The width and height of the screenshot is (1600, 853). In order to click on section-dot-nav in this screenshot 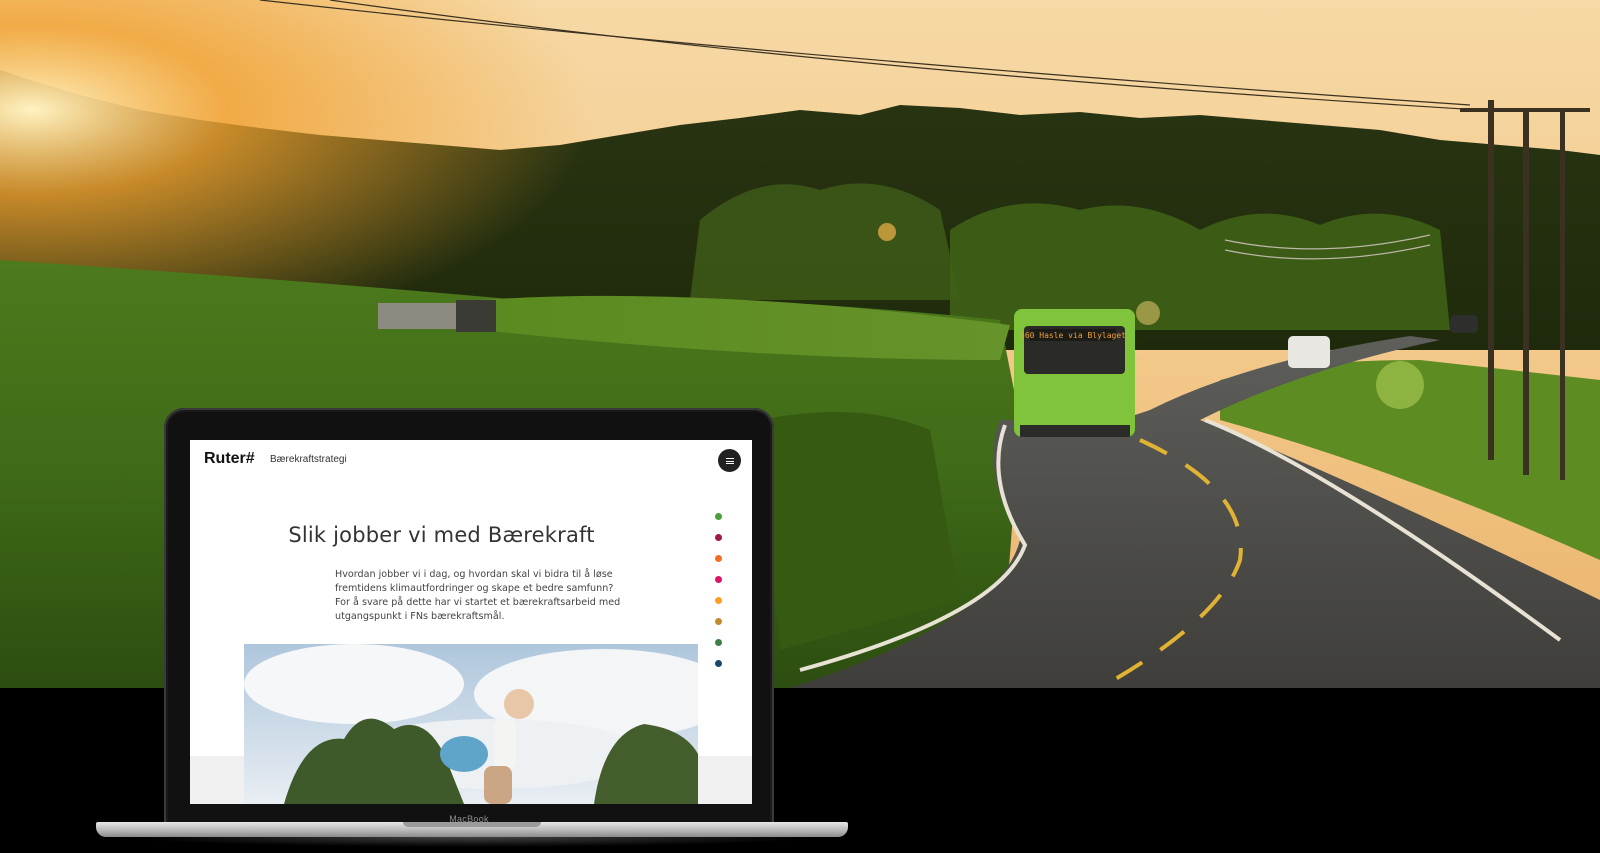, I will do `click(719, 597)`.